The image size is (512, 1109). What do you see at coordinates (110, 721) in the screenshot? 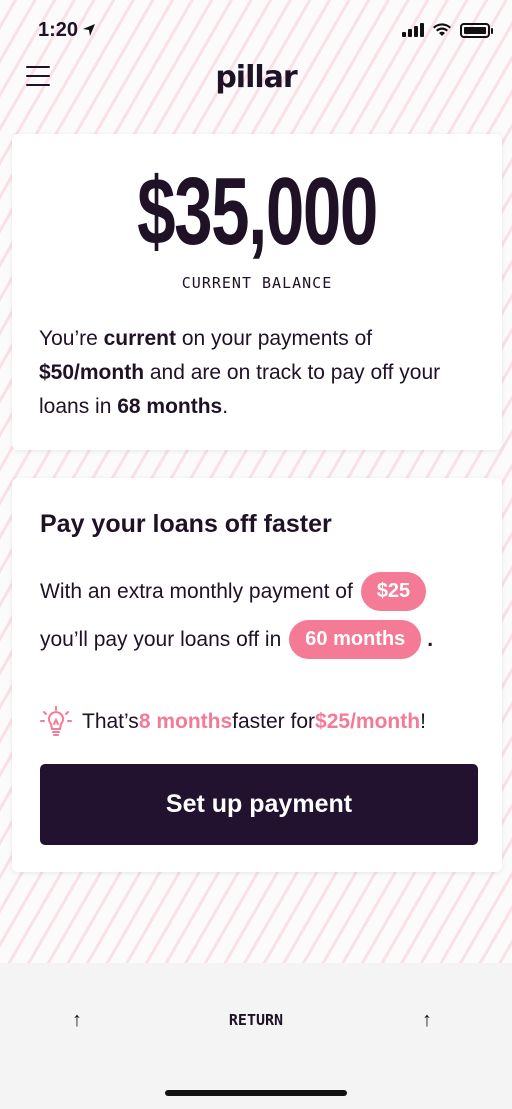
I see `tip-text: That’s` at bounding box center [110, 721].